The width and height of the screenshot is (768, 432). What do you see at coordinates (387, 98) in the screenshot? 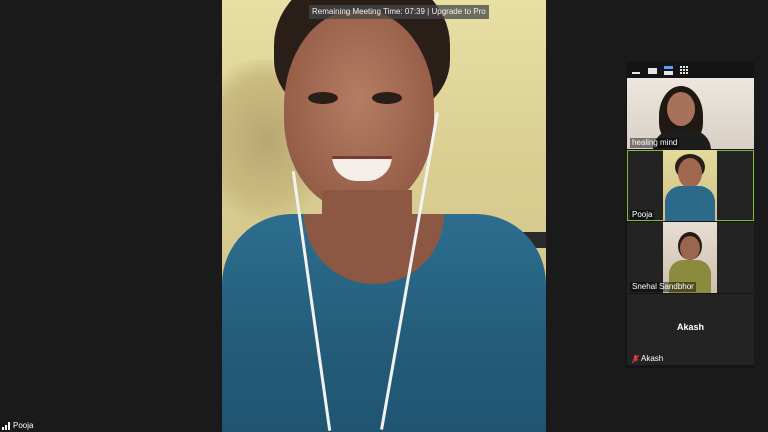
I see `speaker-eye-right` at bounding box center [387, 98].